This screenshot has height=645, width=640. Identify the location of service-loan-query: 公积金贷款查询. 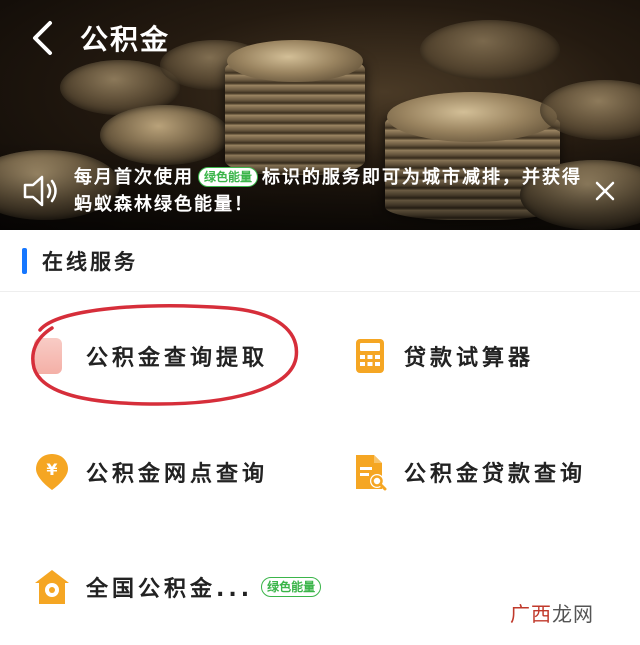
(468, 472).